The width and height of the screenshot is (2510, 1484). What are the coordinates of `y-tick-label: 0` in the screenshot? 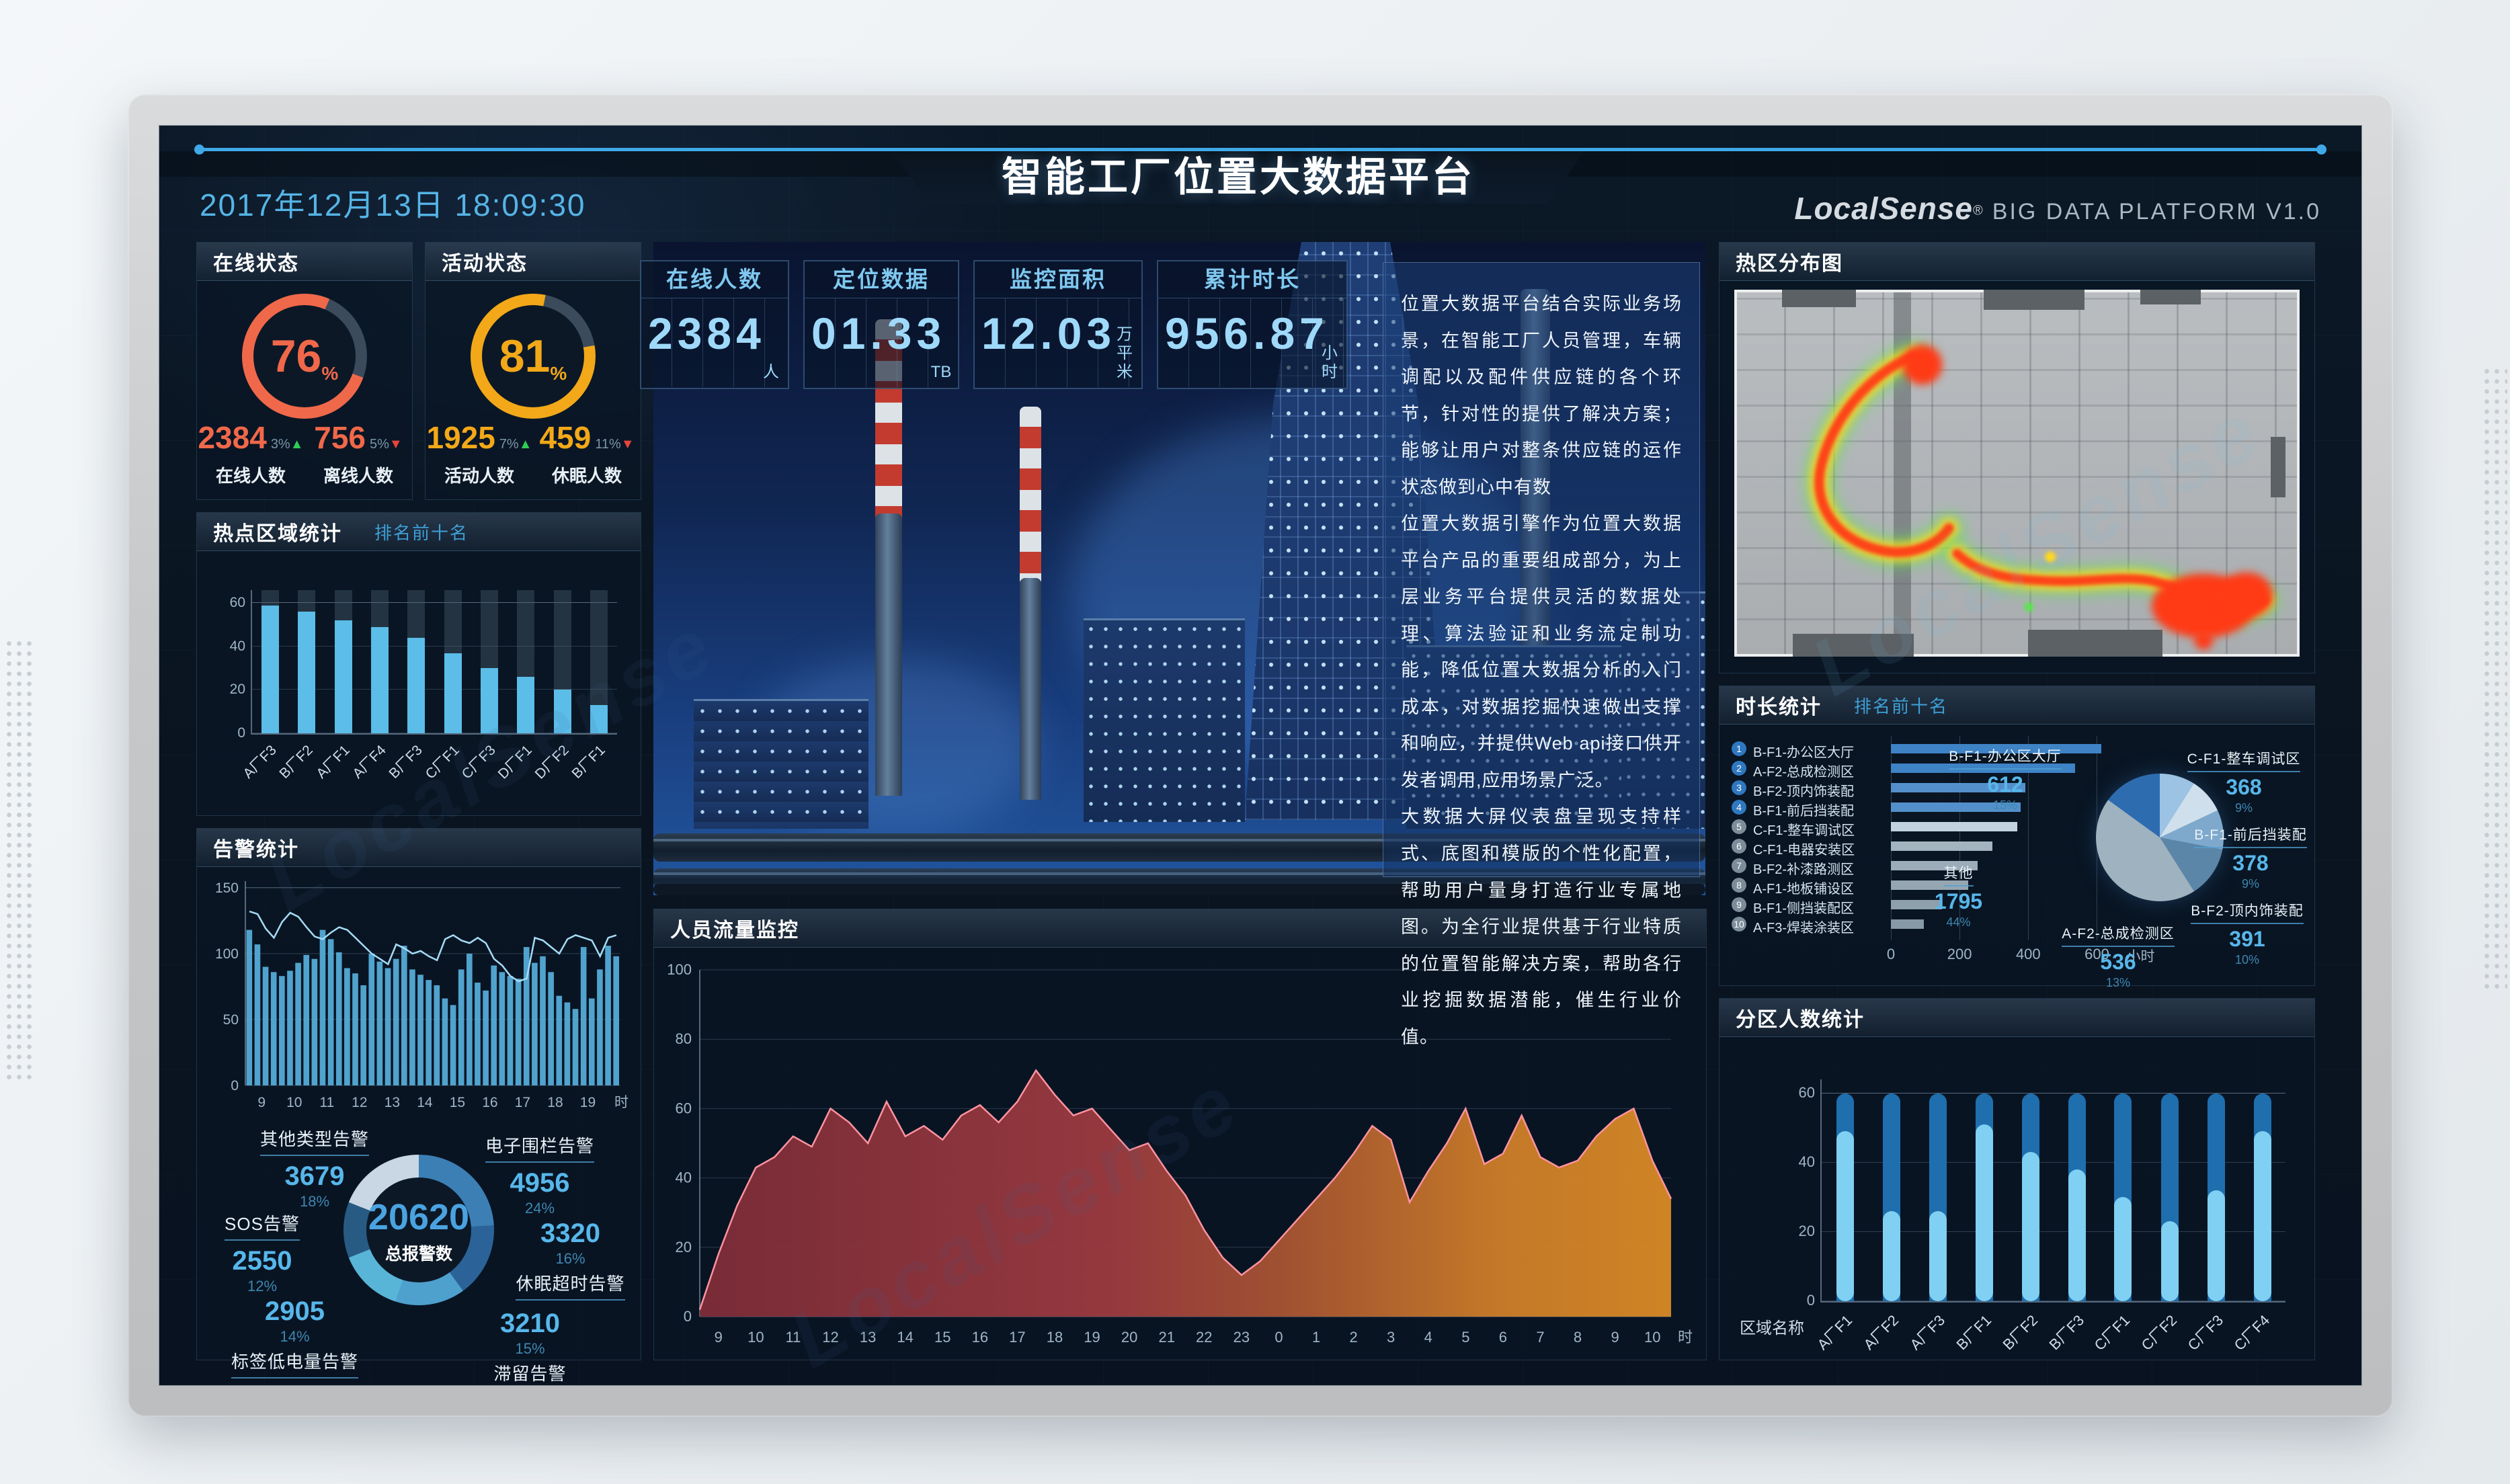 It's located at (1810, 1300).